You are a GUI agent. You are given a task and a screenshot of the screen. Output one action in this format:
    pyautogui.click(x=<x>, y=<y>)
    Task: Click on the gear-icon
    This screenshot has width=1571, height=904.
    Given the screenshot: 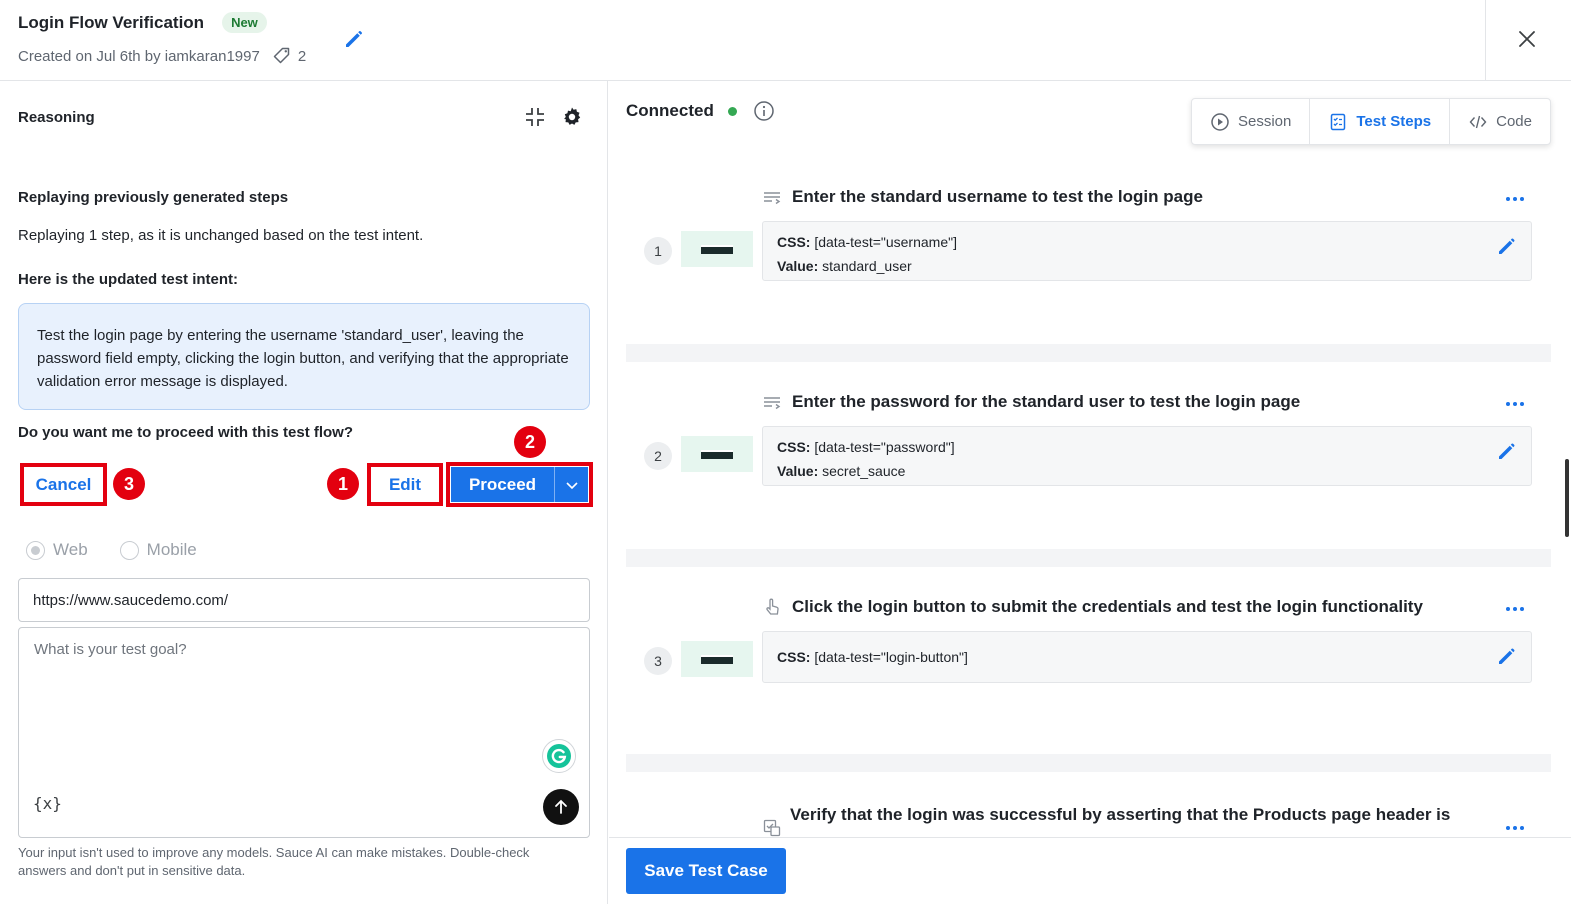 What is the action you would take?
    pyautogui.click(x=572, y=117)
    